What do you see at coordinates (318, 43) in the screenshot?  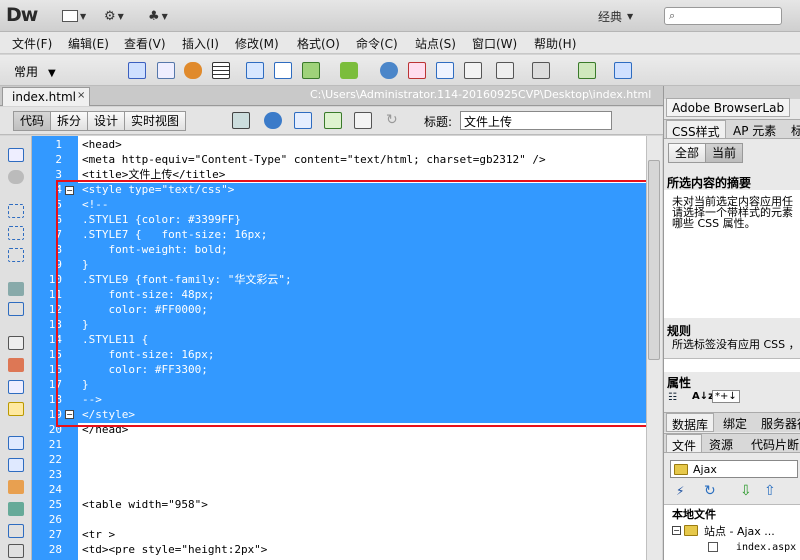 I see `menu-format: 格式(O)` at bounding box center [318, 43].